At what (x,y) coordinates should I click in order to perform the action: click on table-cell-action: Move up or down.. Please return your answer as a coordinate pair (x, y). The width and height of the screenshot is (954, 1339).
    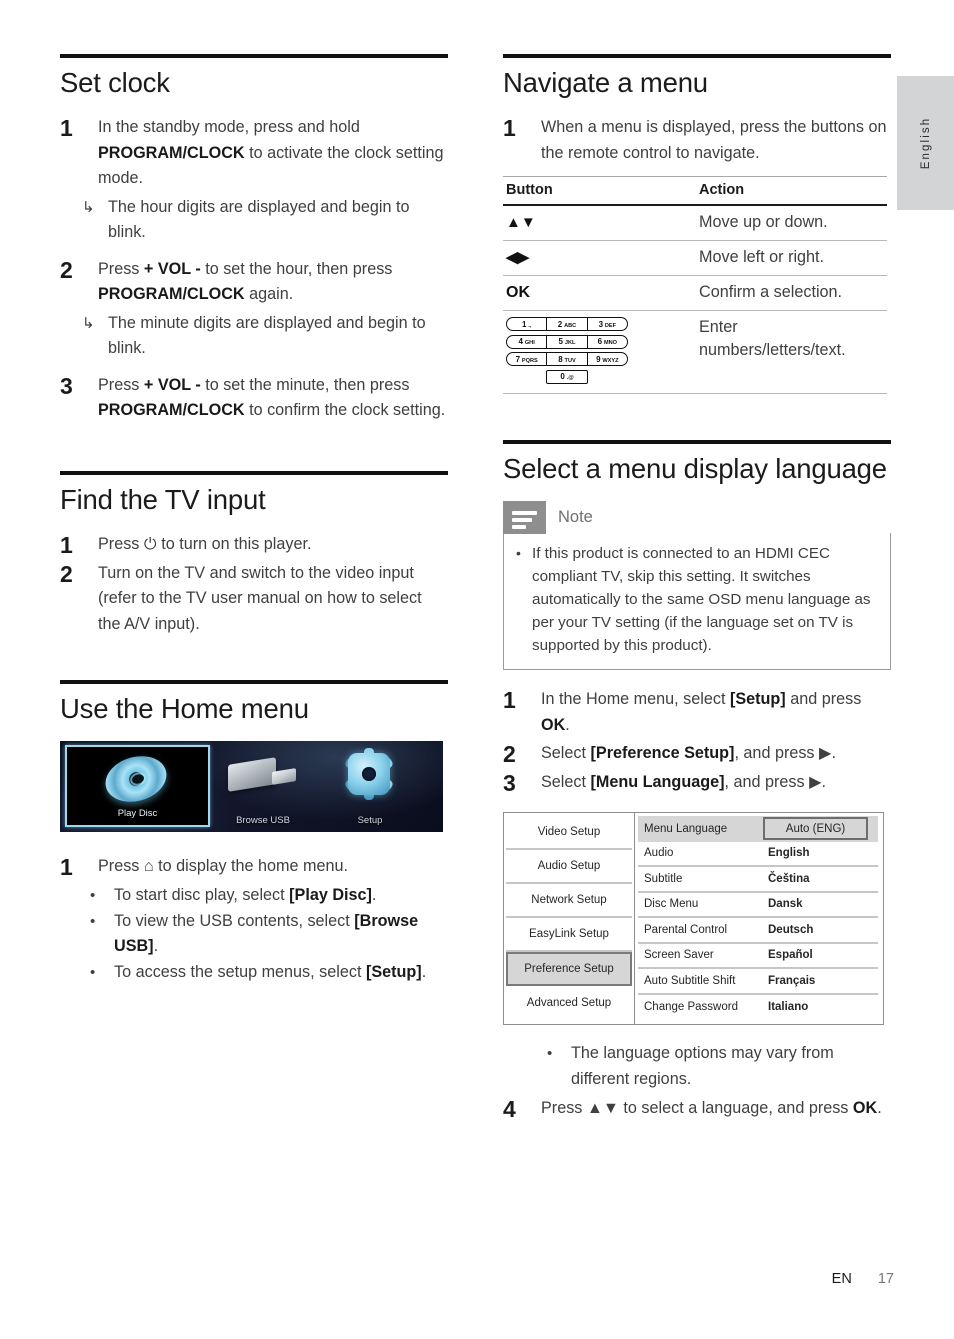
    Looking at the image, I should click on (791, 223).